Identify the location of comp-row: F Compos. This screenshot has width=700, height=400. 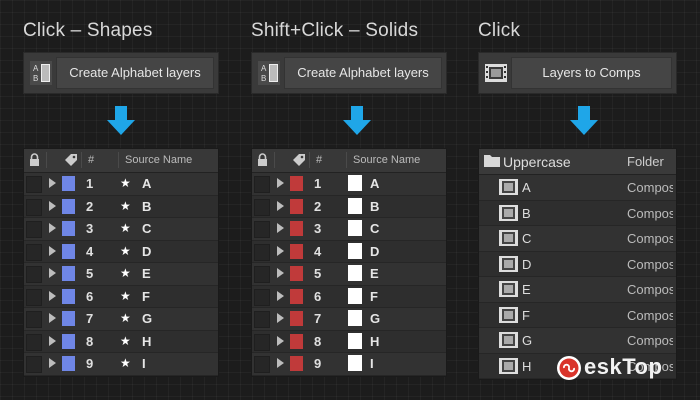
(577, 315).